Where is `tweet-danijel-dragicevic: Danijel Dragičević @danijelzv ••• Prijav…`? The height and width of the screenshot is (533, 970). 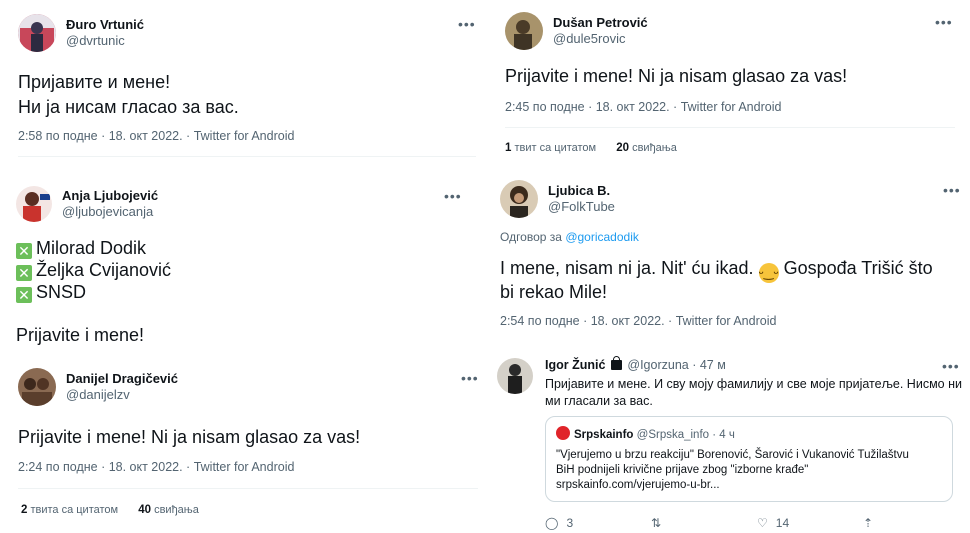
tweet-danijel-dragicevic: Danijel Dragičević @danijelzv ••• Prijav… is located at coordinates (248, 448).